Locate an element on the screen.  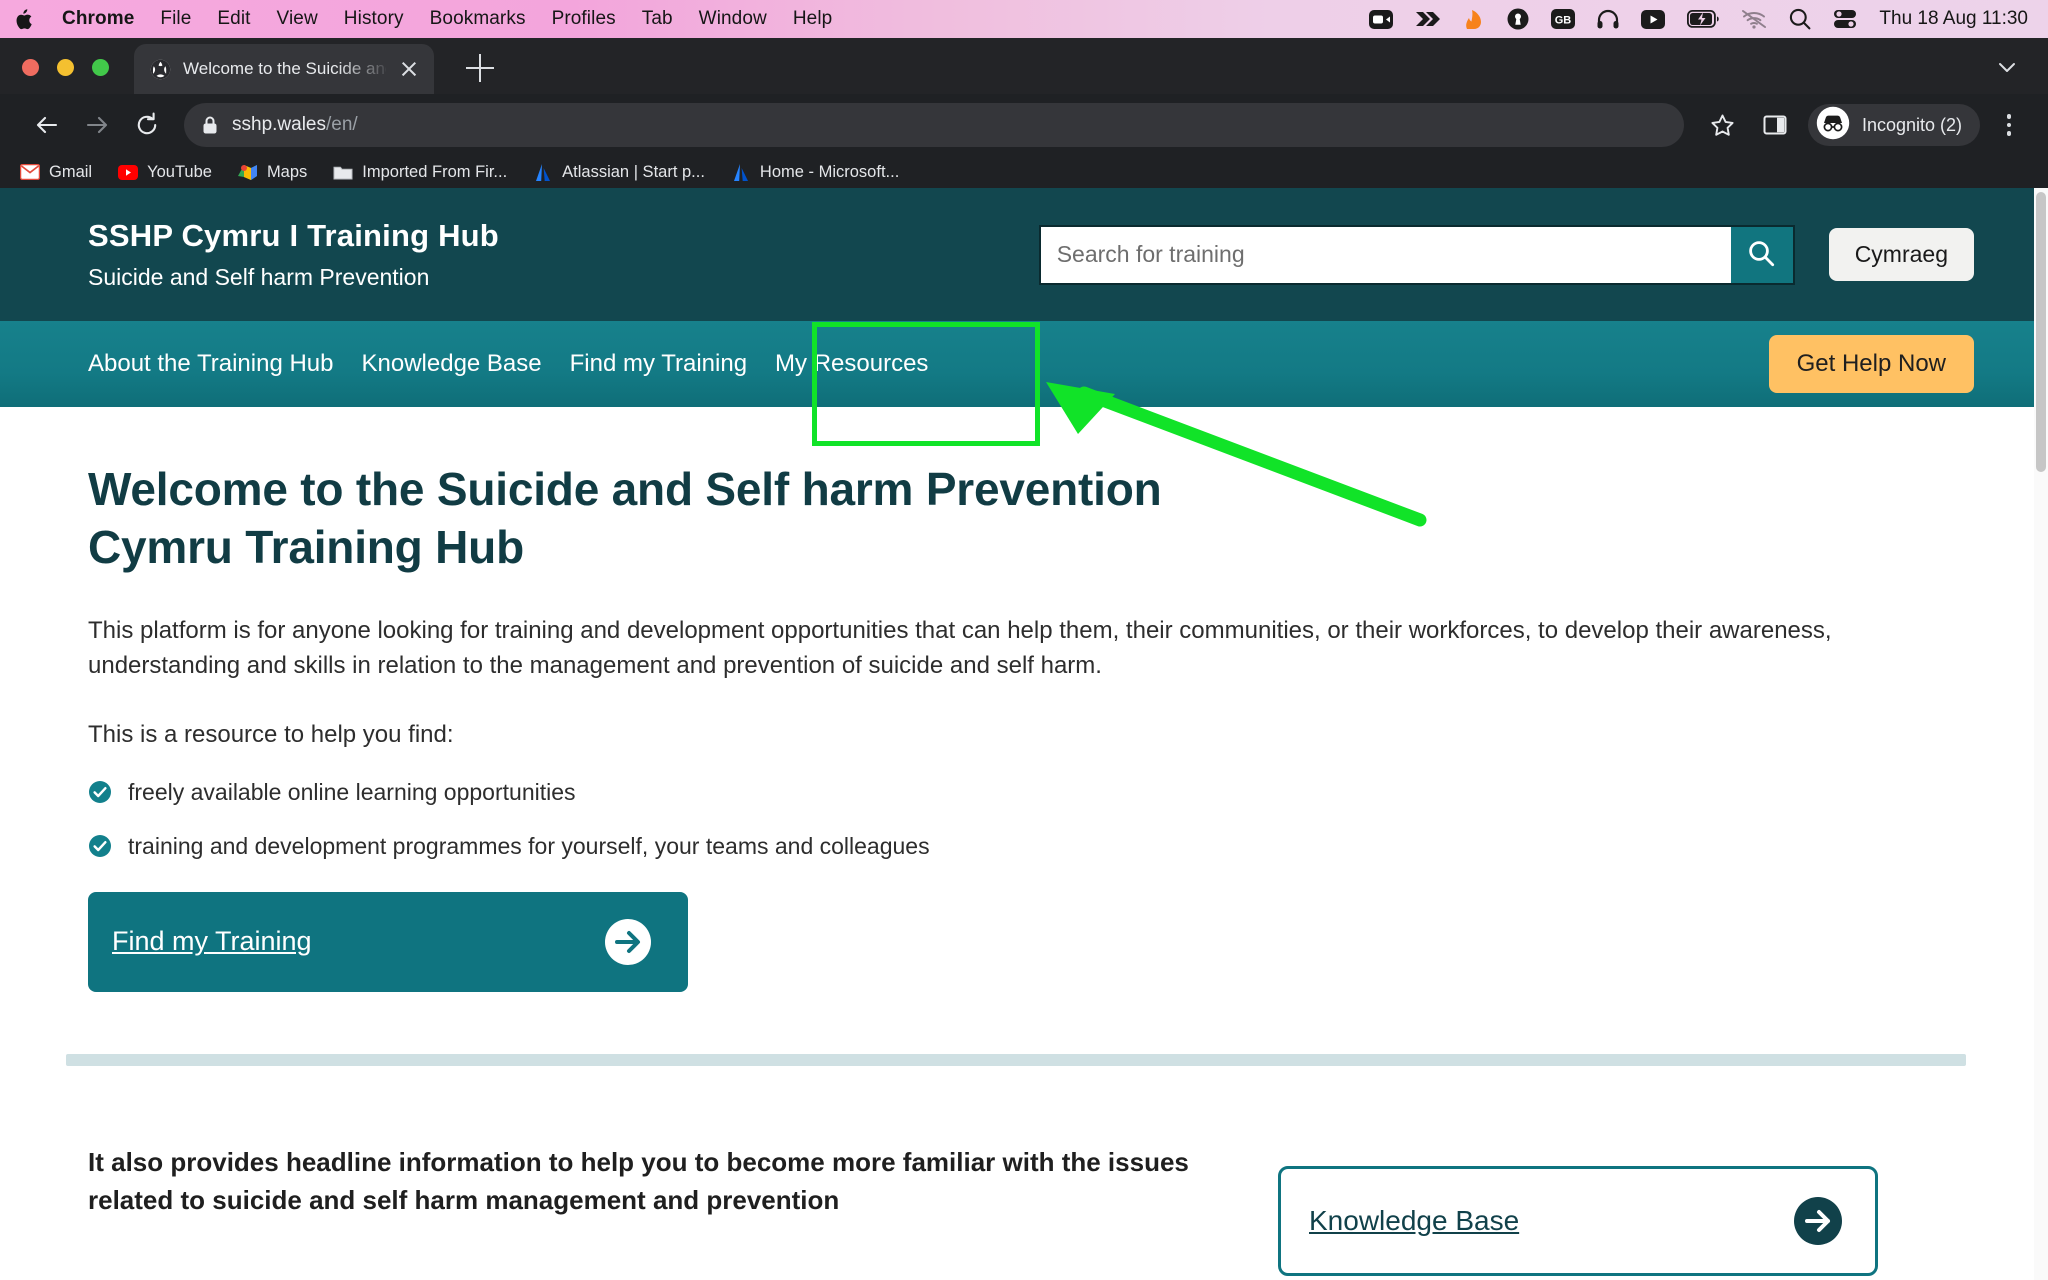
scrollbar-thumb is located at coordinates (2041, 332).